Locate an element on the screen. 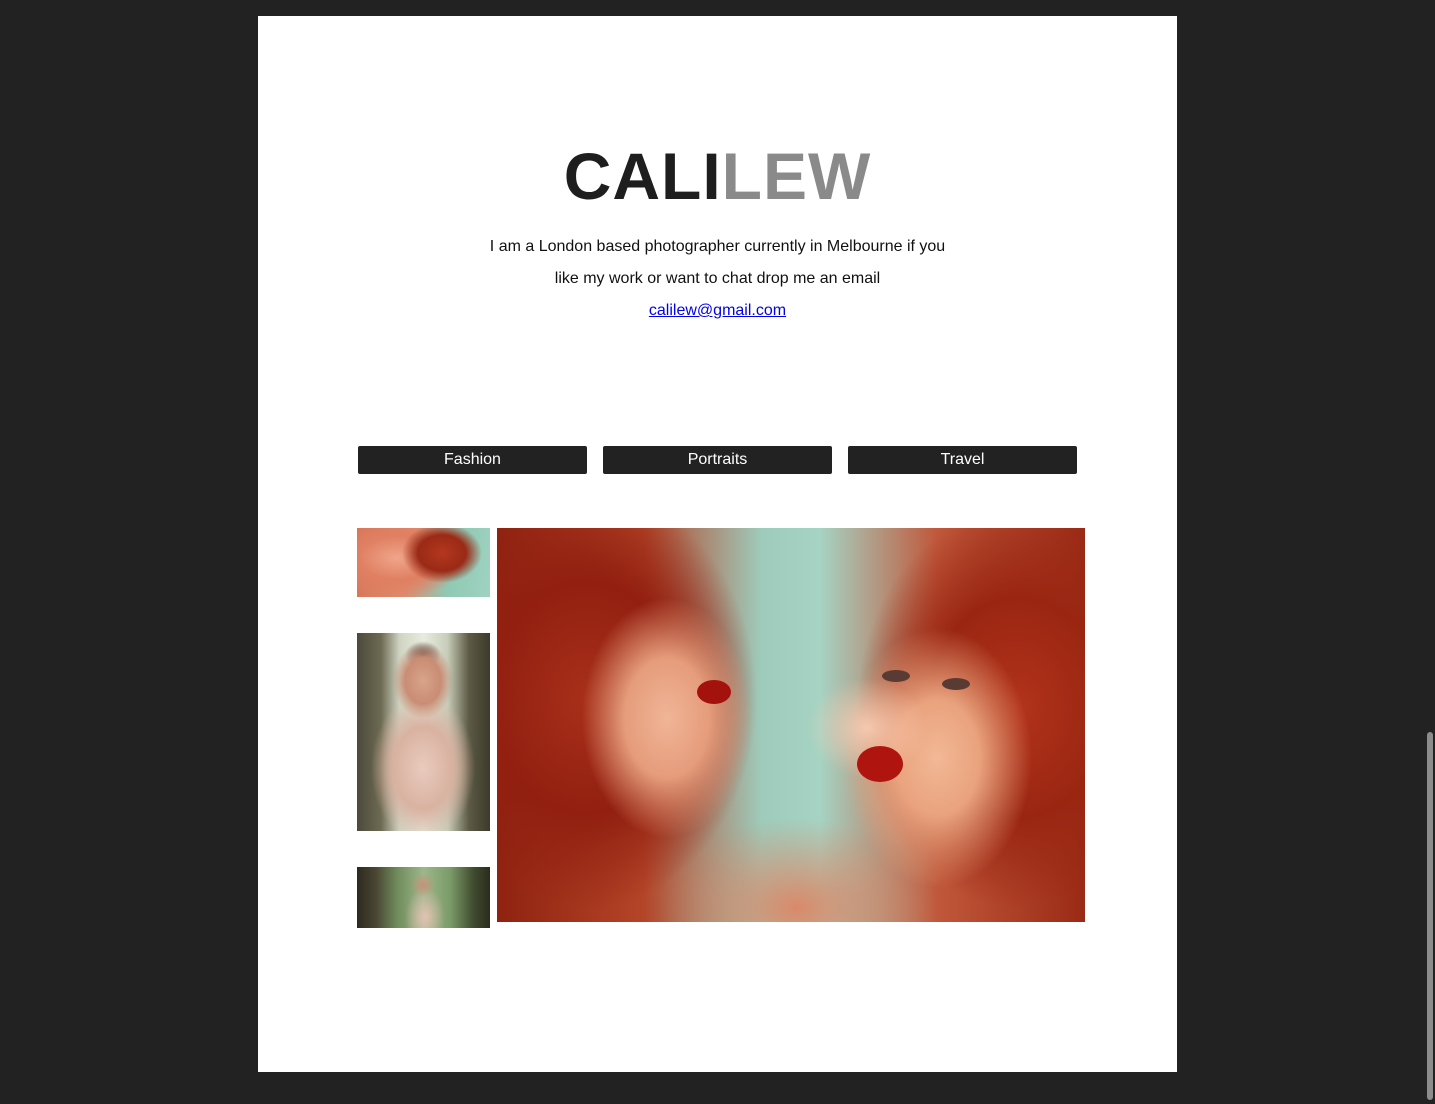 The image size is (1435, 1104). intro-email-line: calilew@gmail.com is located at coordinates (717, 311).